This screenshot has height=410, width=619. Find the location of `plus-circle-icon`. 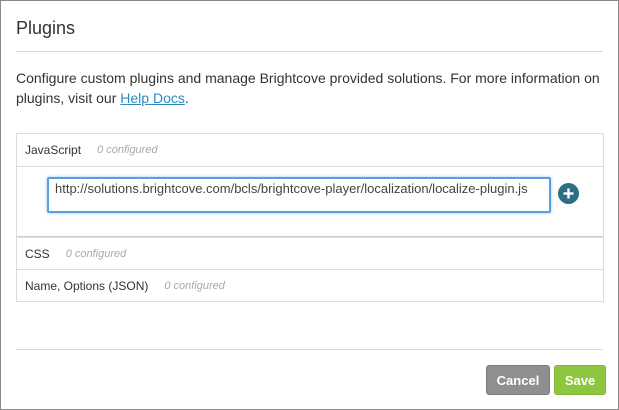

plus-circle-icon is located at coordinates (568, 193).